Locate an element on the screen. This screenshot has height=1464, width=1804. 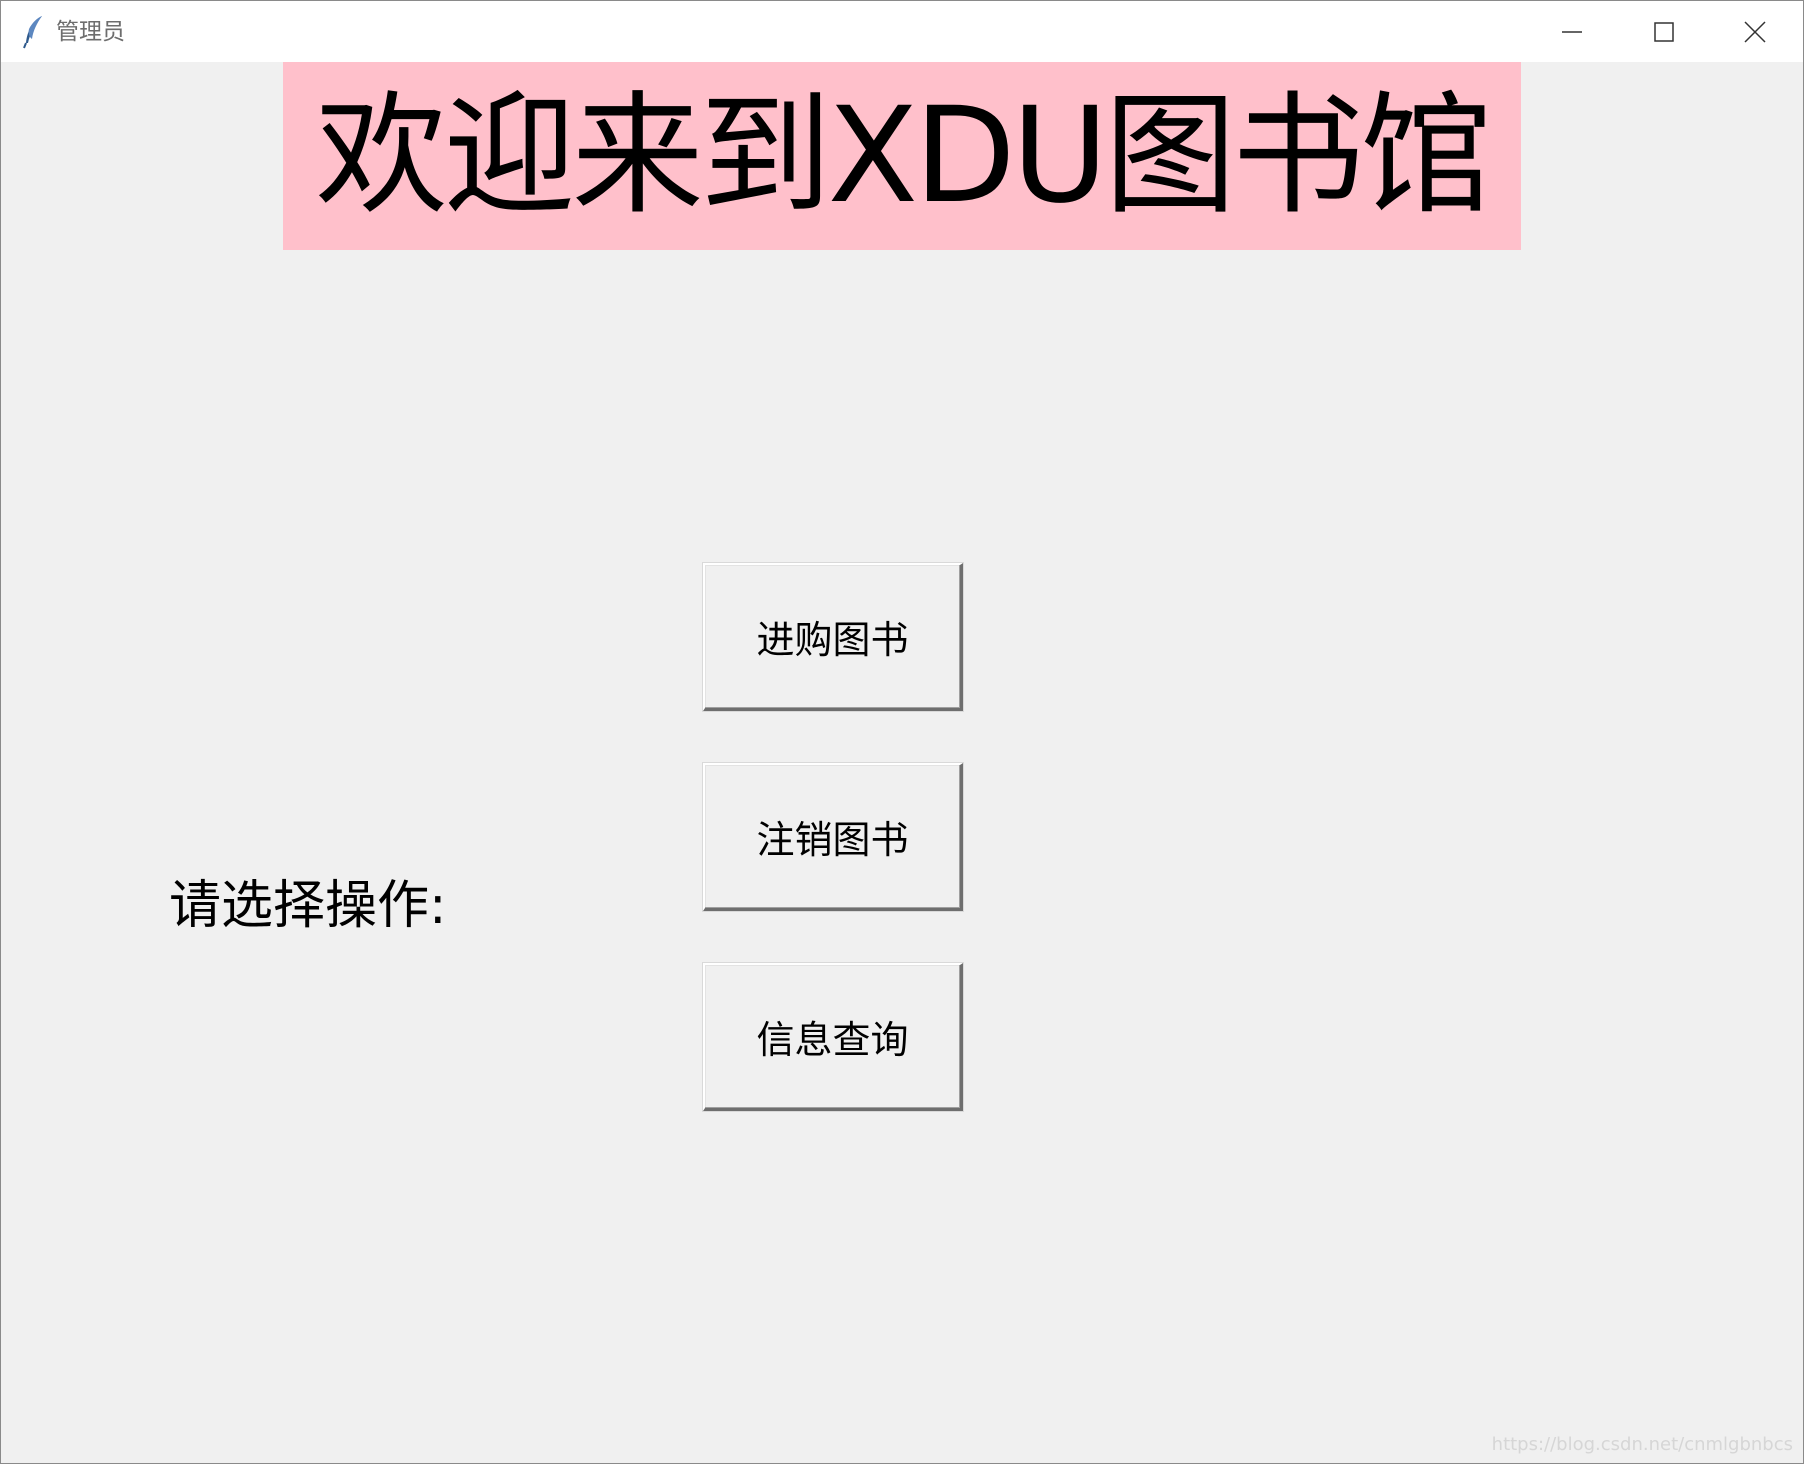
window-title: 管理员 is located at coordinates (90, 32).